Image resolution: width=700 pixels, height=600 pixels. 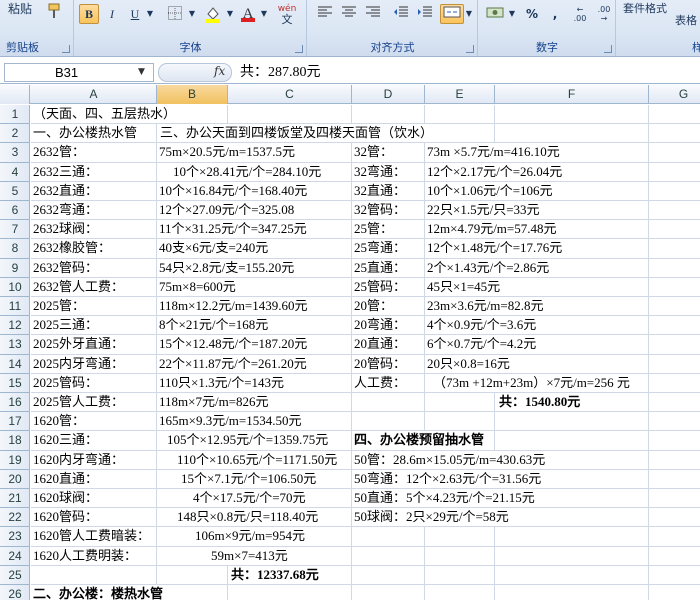 What do you see at coordinates (686, 20) in the screenshot?
I see `cell-styles-button: 表格` at bounding box center [686, 20].